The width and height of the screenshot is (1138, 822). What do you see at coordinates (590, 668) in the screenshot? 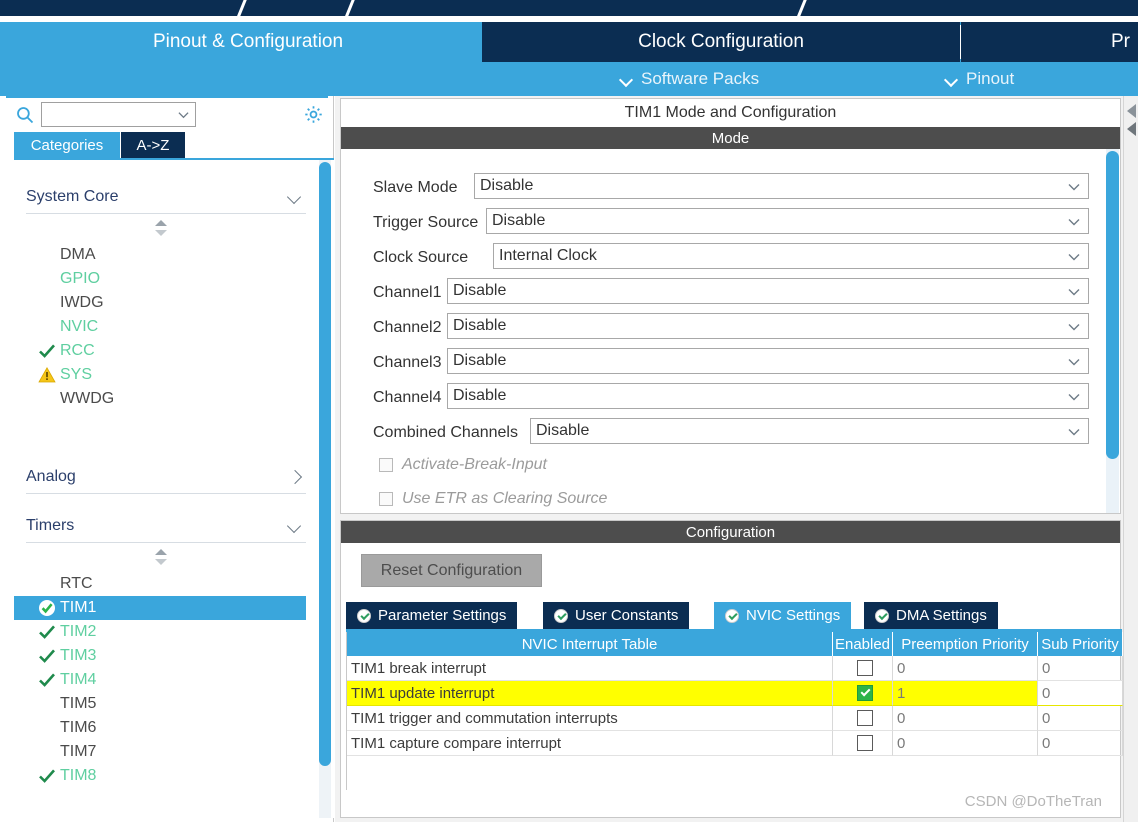
I see `cell-interrupt-name: TIM1 break interrupt` at bounding box center [590, 668].